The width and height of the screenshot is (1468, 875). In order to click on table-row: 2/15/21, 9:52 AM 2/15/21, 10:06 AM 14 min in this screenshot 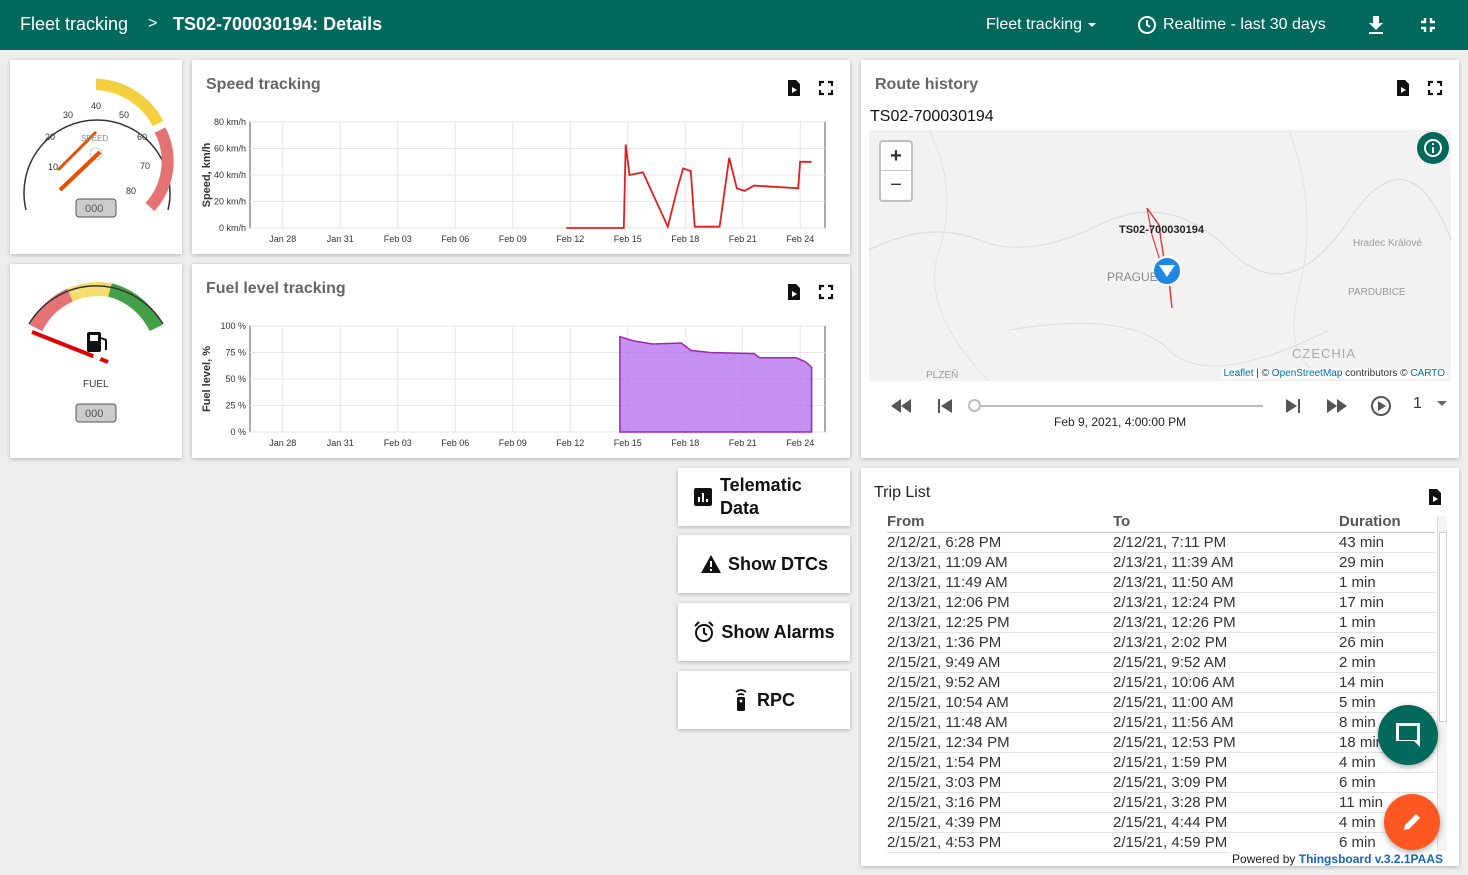, I will do `click(1161, 683)`.